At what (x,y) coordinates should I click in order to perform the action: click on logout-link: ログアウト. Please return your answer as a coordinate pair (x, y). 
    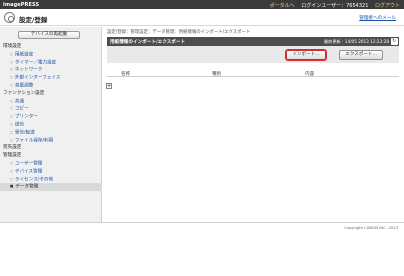
    Looking at the image, I should click on (387, 6).